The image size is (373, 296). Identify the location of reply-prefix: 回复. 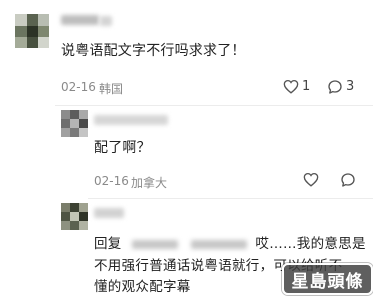
(108, 244).